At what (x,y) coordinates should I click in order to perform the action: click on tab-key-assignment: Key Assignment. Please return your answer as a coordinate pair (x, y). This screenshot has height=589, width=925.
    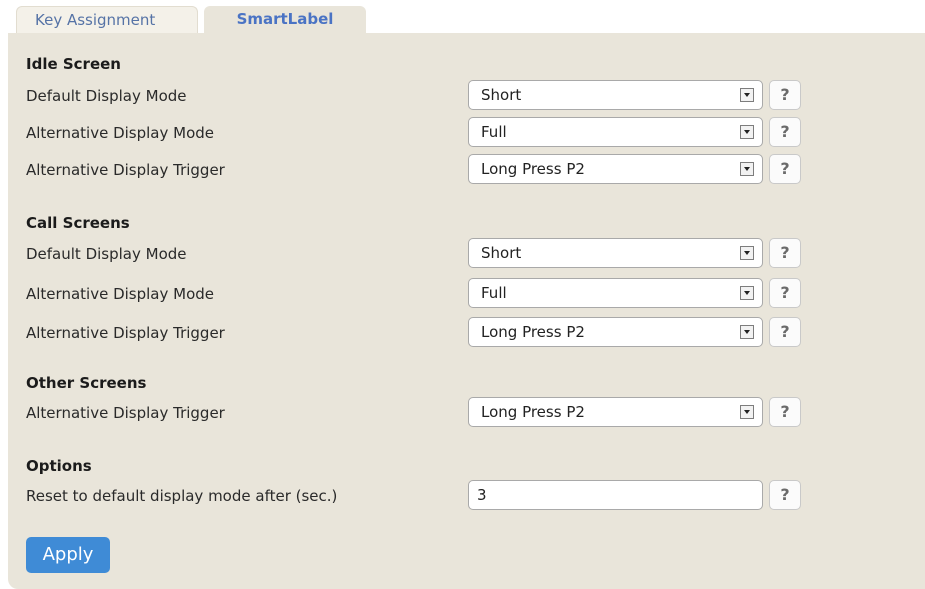
    Looking at the image, I should click on (107, 19).